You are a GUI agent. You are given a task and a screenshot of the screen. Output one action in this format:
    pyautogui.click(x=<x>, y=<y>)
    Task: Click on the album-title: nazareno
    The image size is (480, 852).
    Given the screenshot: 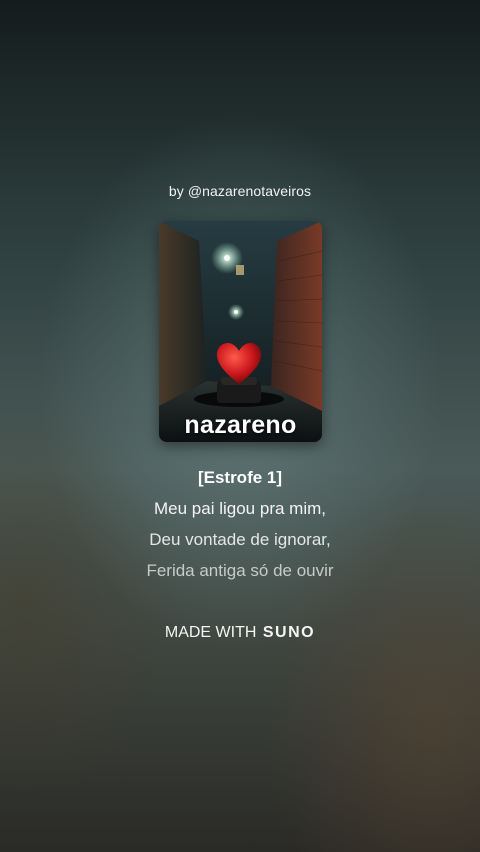 What is the action you would take?
    pyautogui.click(x=240, y=425)
    